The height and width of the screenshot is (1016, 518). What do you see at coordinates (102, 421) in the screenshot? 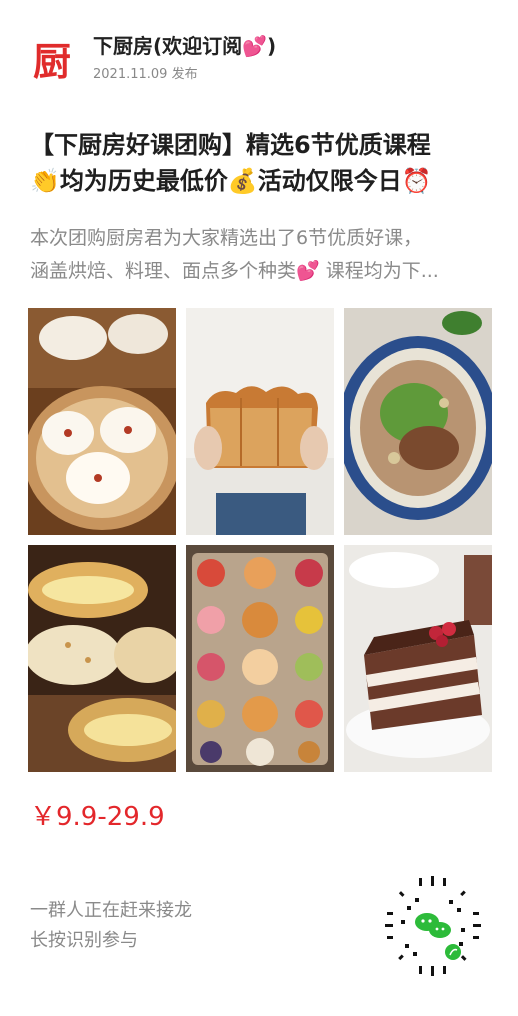
I see `steamed-buns-image` at bounding box center [102, 421].